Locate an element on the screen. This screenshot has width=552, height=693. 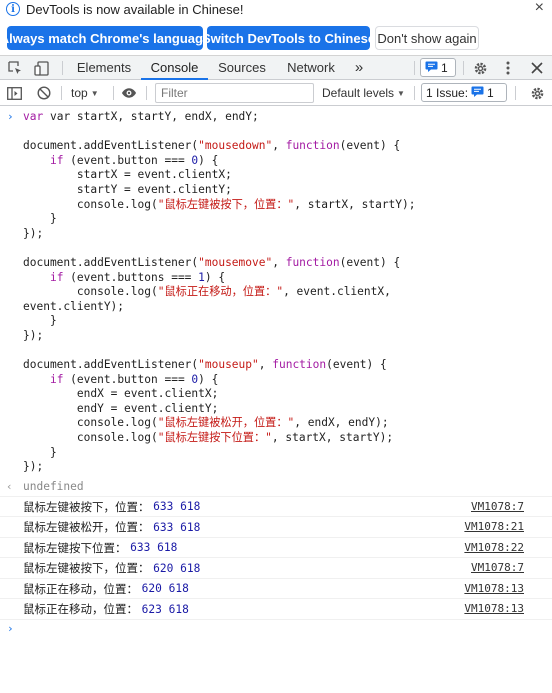
infobar-close-icon: × is located at coordinates (539, 8).